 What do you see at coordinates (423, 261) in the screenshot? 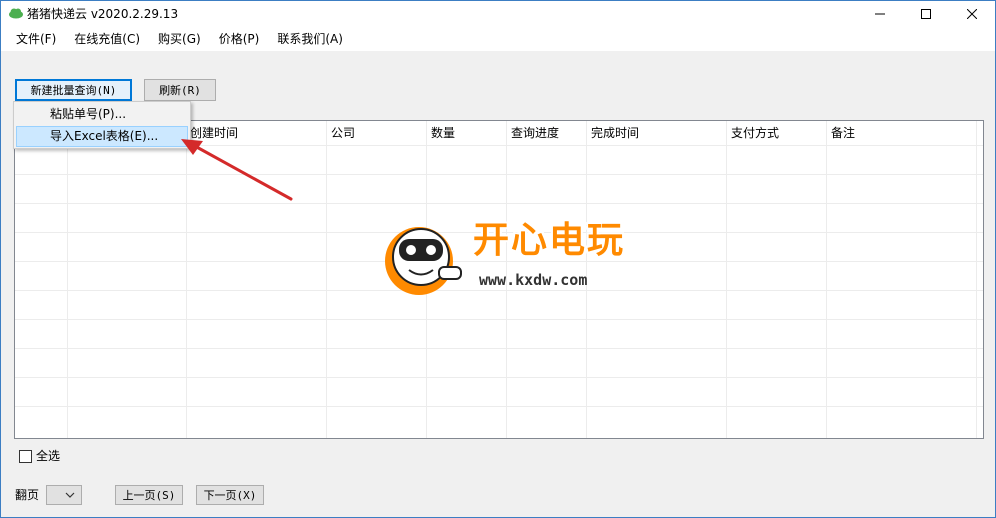
I see `mascot-icon` at bounding box center [423, 261].